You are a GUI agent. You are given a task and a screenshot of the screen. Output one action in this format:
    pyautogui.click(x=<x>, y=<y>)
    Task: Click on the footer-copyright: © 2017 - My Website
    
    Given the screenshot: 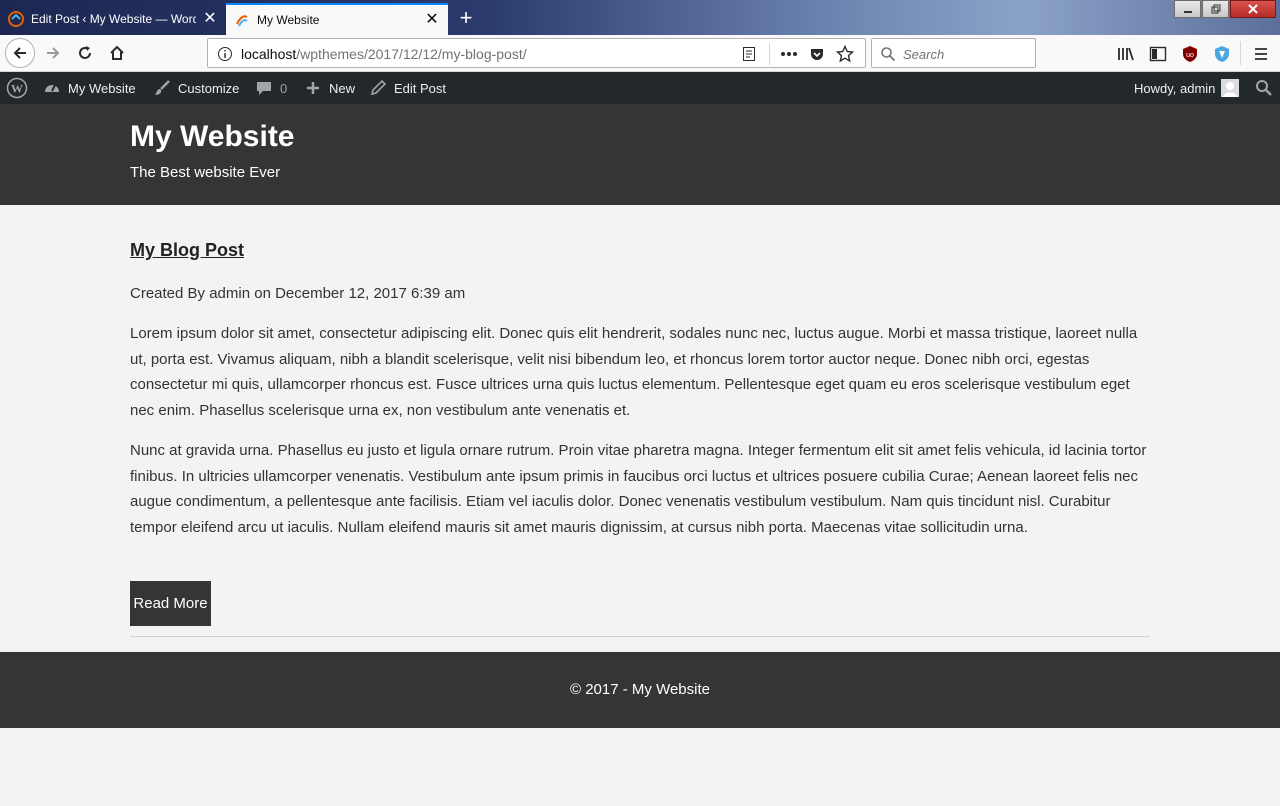 What is the action you would take?
    pyautogui.click(x=640, y=689)
    